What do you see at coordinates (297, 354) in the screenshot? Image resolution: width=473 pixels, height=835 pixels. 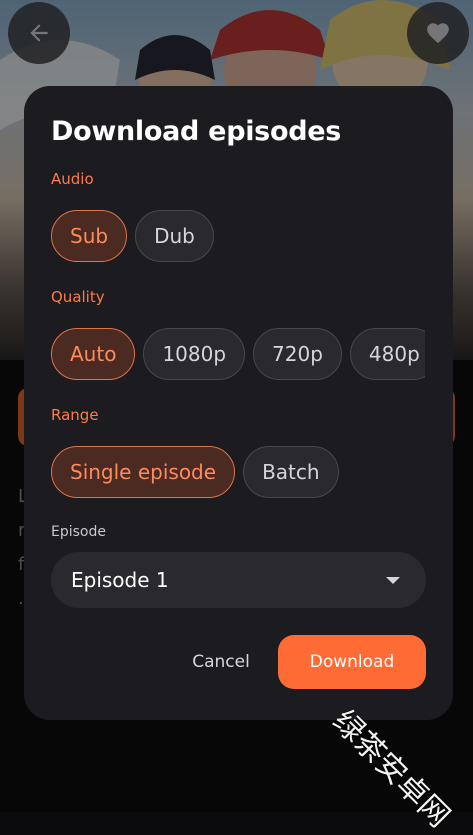 I see `chip-720p: 720p` at bounding box center [297, 354].